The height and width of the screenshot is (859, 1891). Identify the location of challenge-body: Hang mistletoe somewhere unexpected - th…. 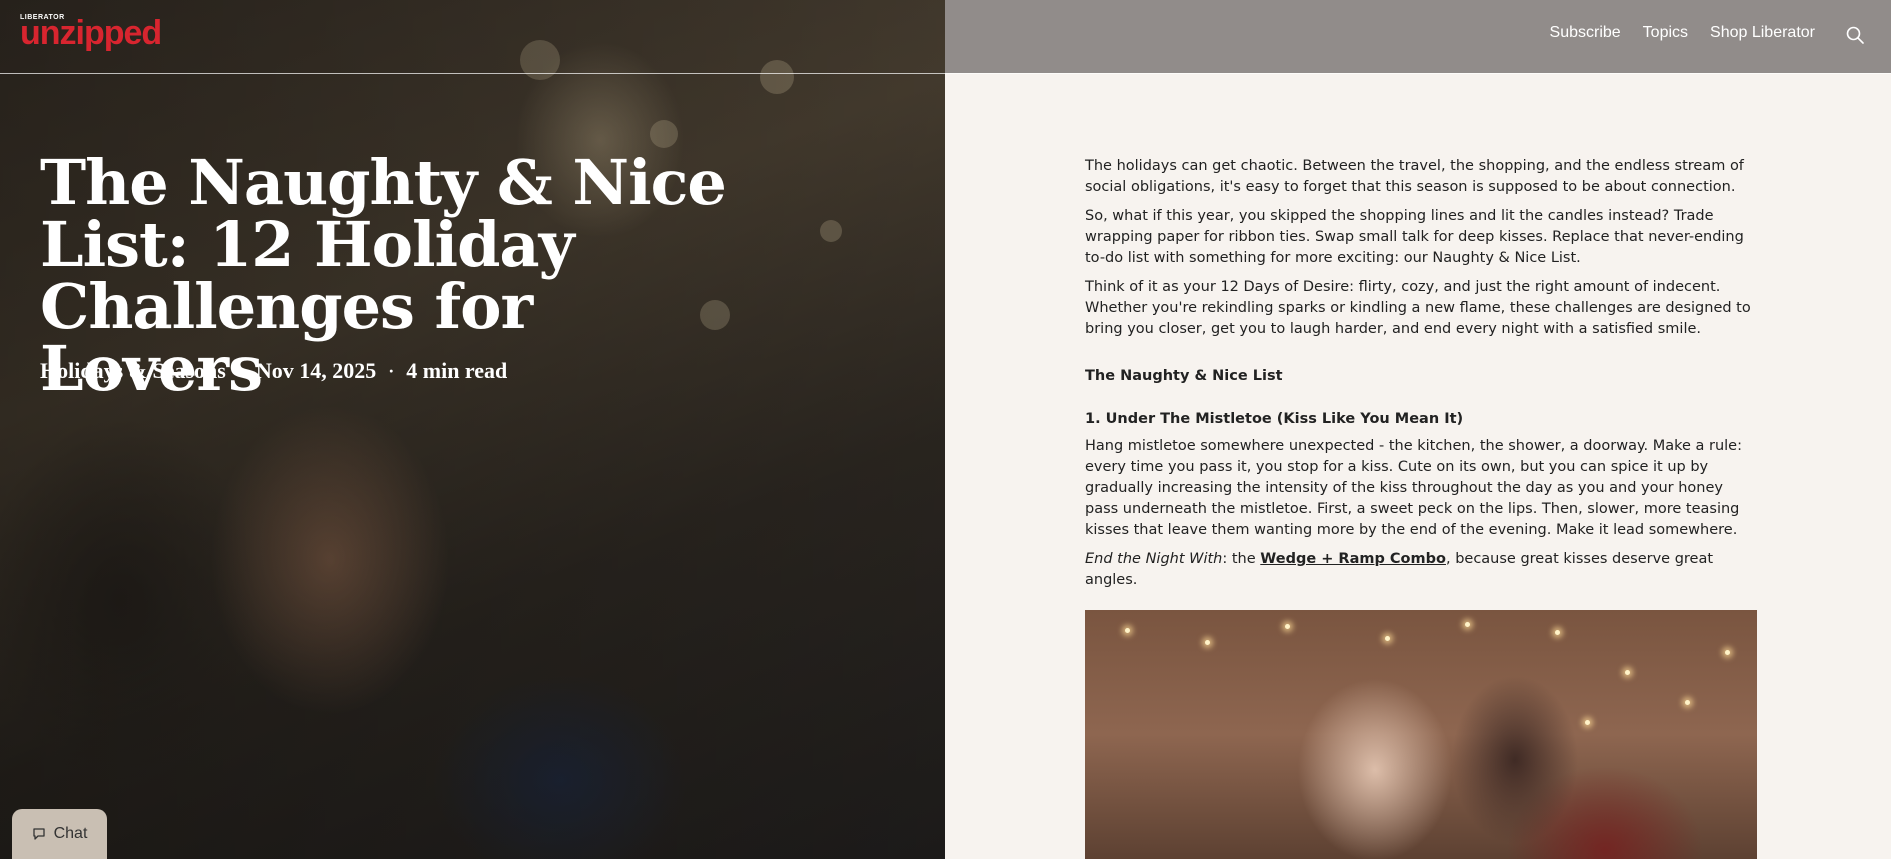
(1413, 488).